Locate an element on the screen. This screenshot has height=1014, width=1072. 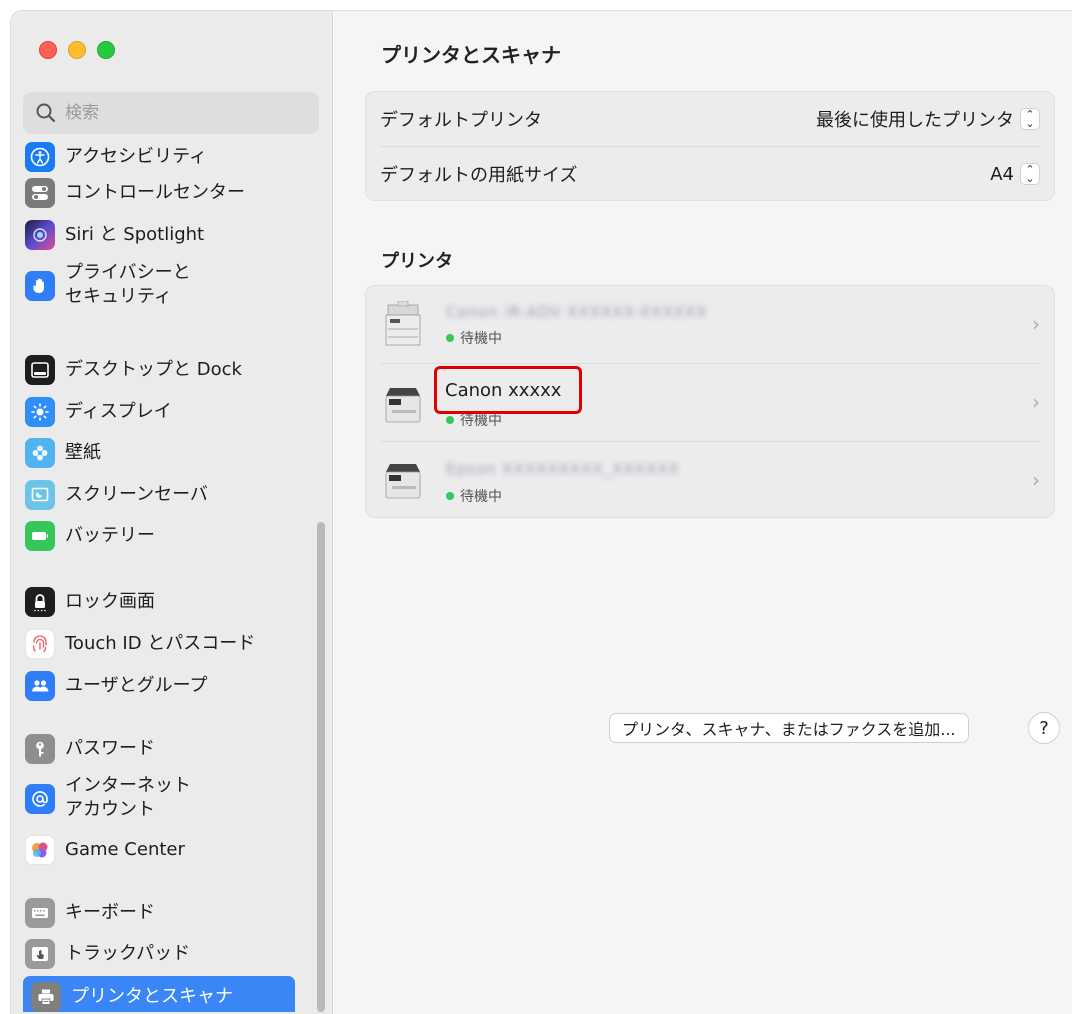
page-title: プリンタとスキャナ is located at coordinates (471, 55).